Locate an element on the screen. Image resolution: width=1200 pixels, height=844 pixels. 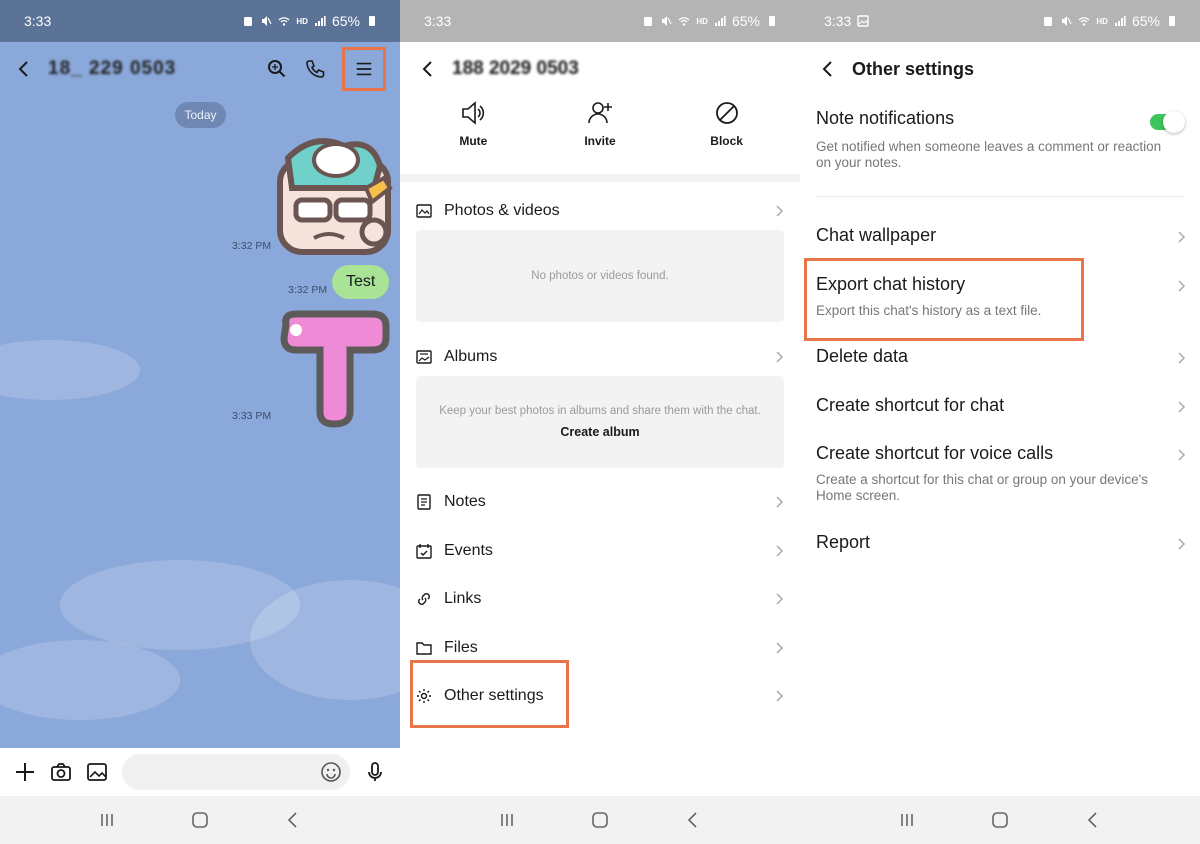
mute-button: Mute is located at coordinates (473, 131).